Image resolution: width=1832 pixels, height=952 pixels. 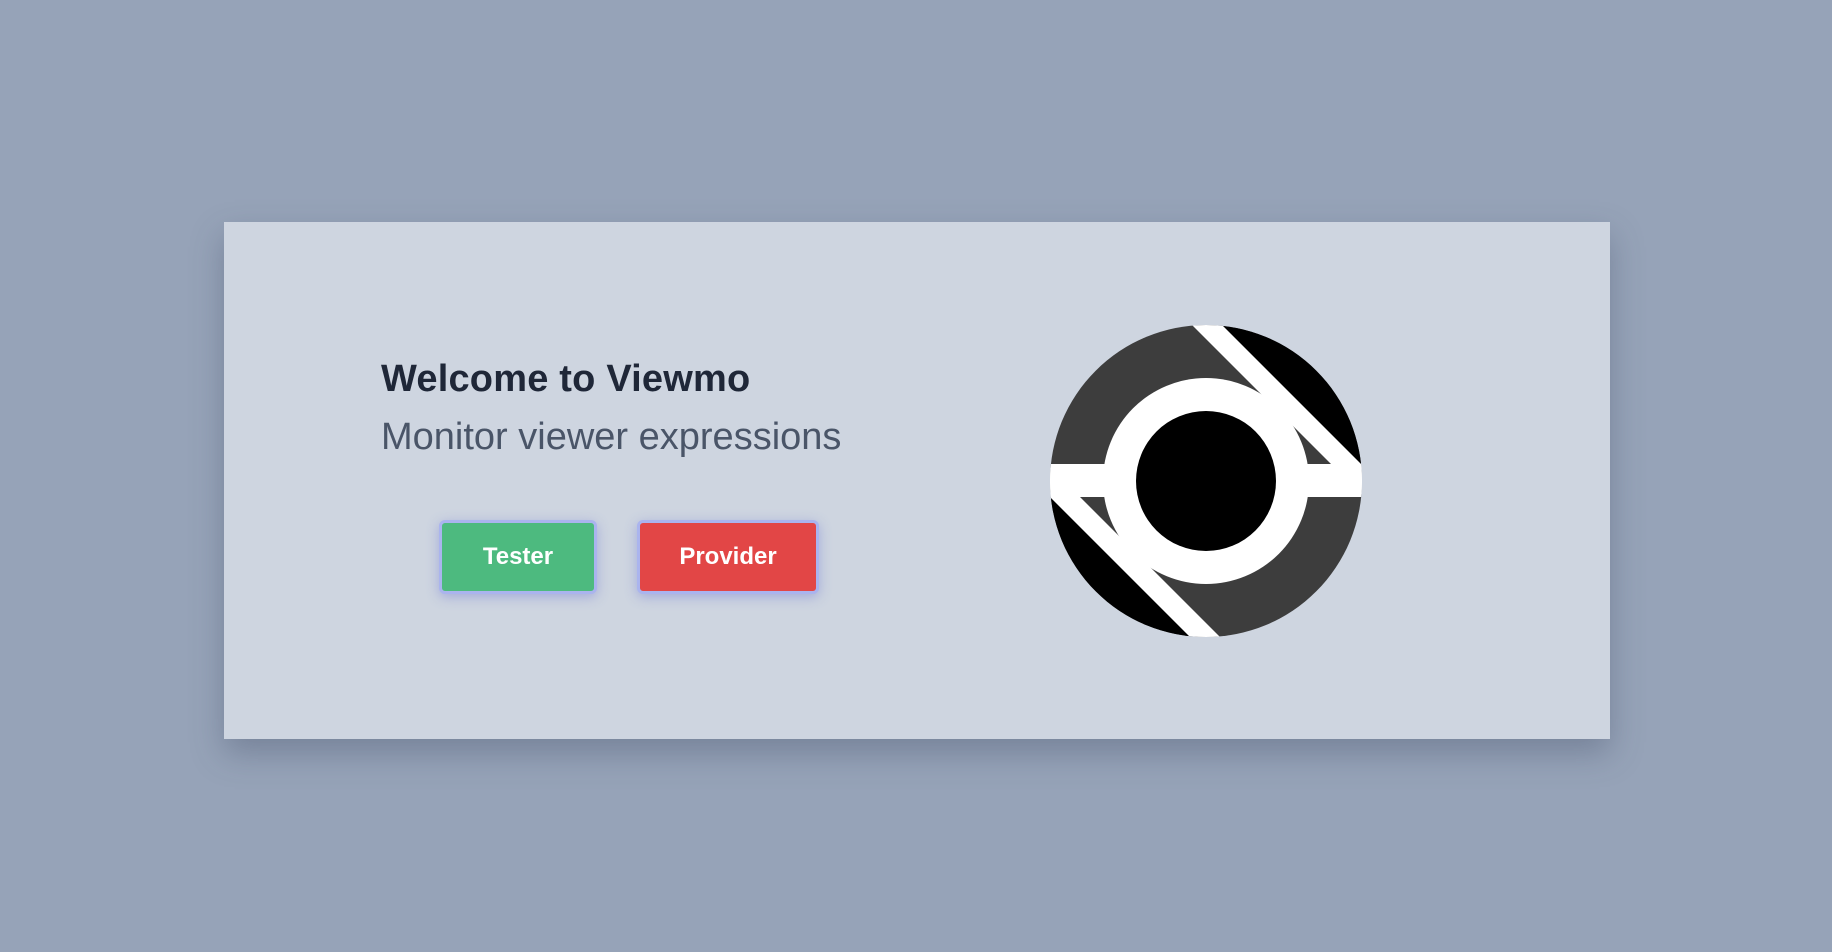 I want to click on viewmo-logo-icon, so click(x=1206, y=481).